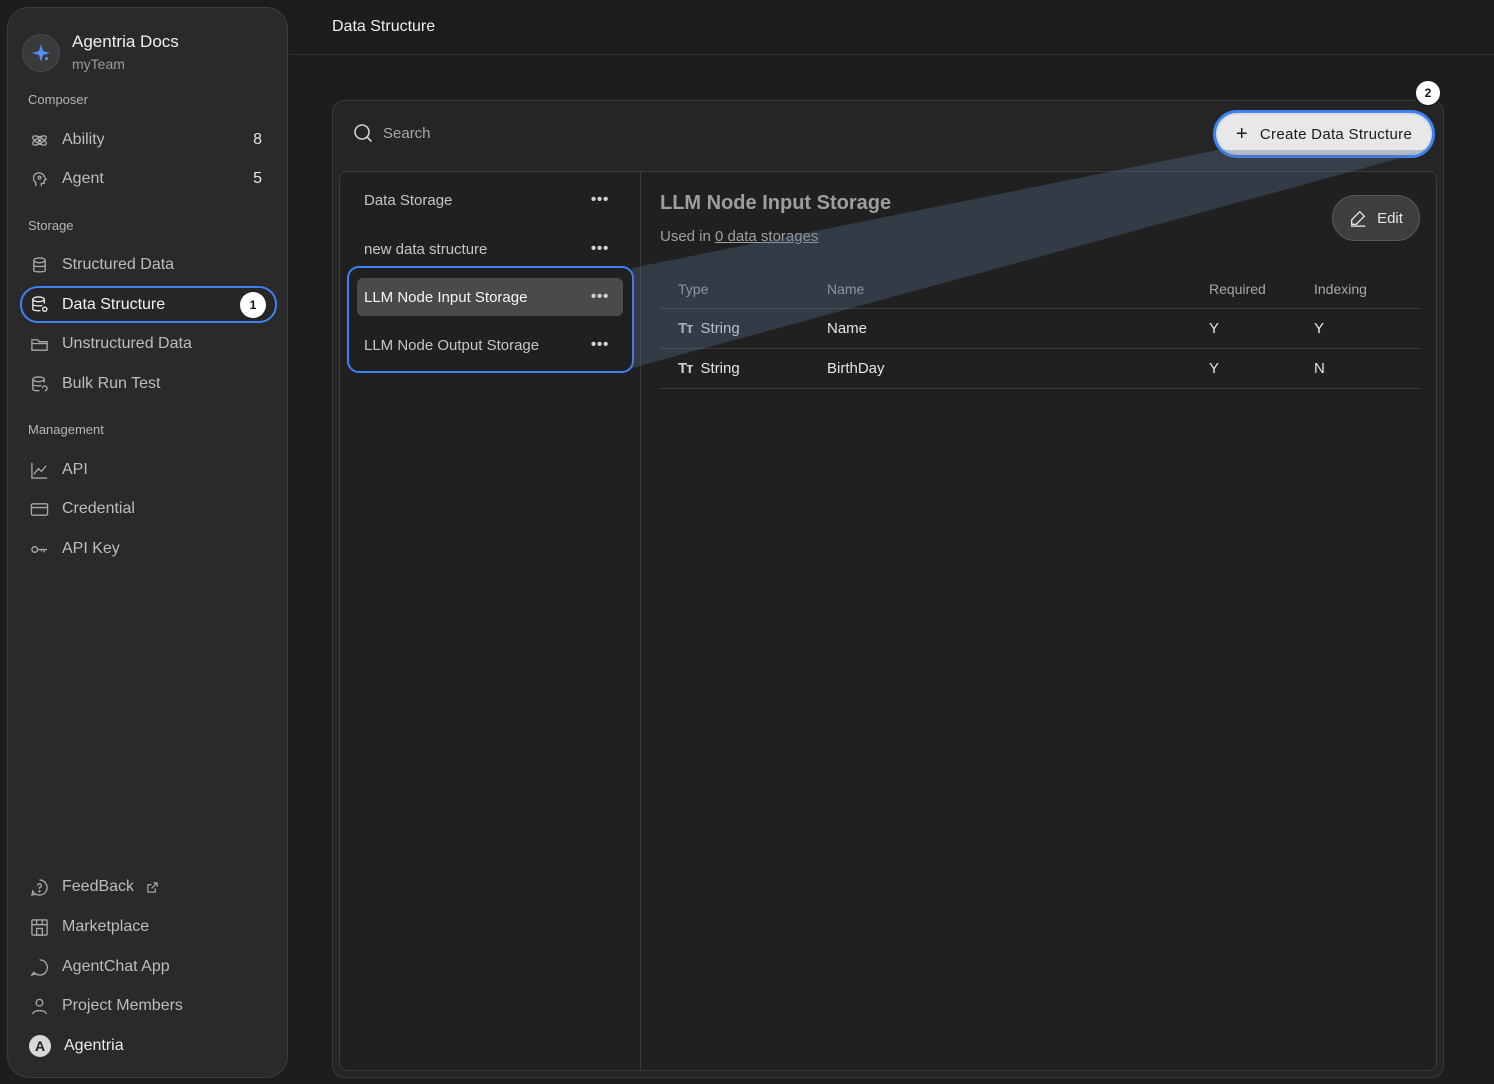  Describe the element at coordinates (111, 383) in the screenshot. I see `sidebar-item-label: Bulk Run Test` at that location.